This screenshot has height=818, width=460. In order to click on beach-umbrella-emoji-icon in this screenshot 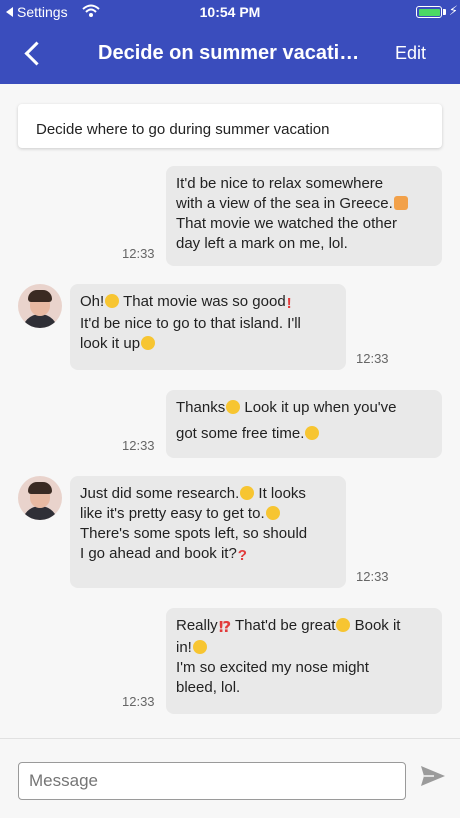, I will do `click(400, 203)`.